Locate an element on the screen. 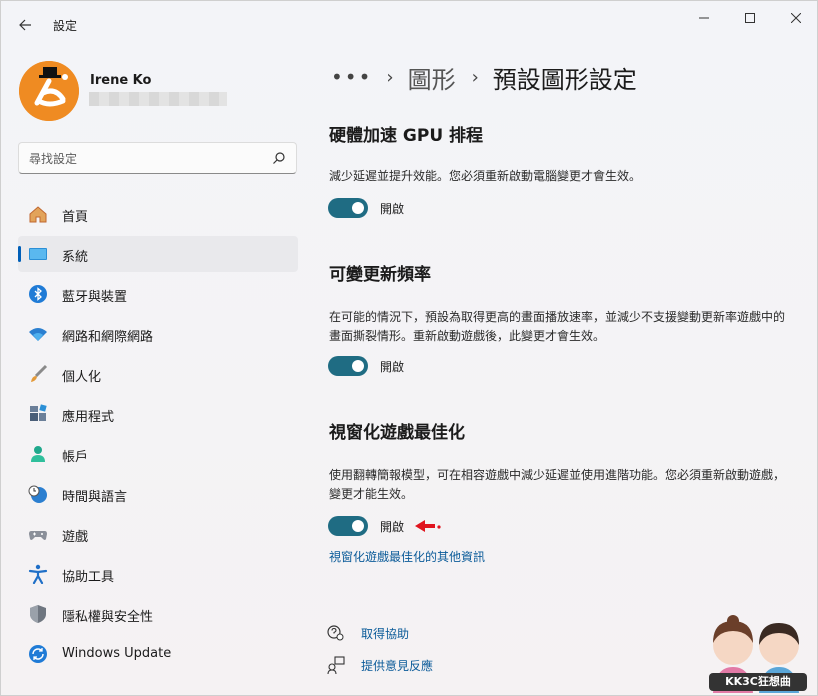 The image size is (818, 696). get-help-label: 取得協助 is located at coordinates (385, 633).